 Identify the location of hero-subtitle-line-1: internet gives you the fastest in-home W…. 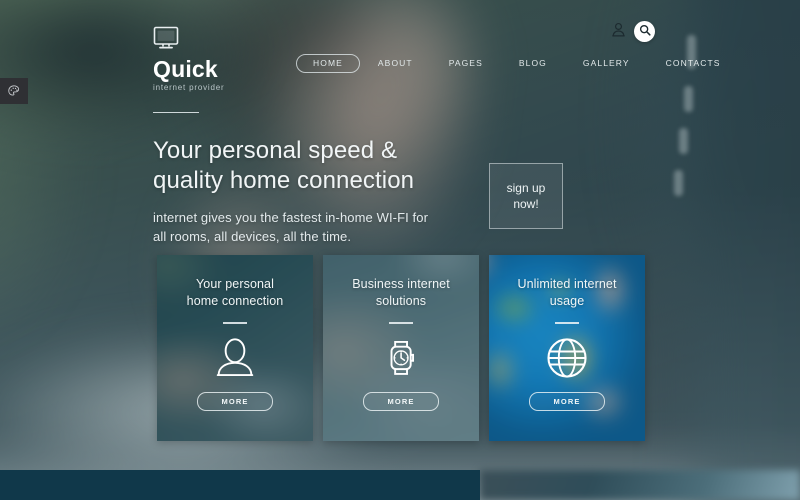
(291, 217).